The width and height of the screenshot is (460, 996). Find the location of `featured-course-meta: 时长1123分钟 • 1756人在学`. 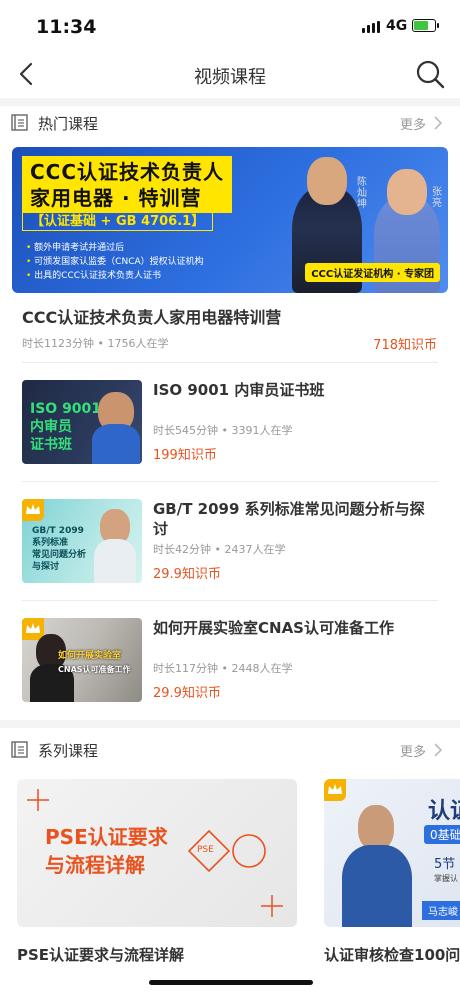

featured-course-meta: 时长1123分钟 • 1756人在学 is located at coordinates (95, 343).